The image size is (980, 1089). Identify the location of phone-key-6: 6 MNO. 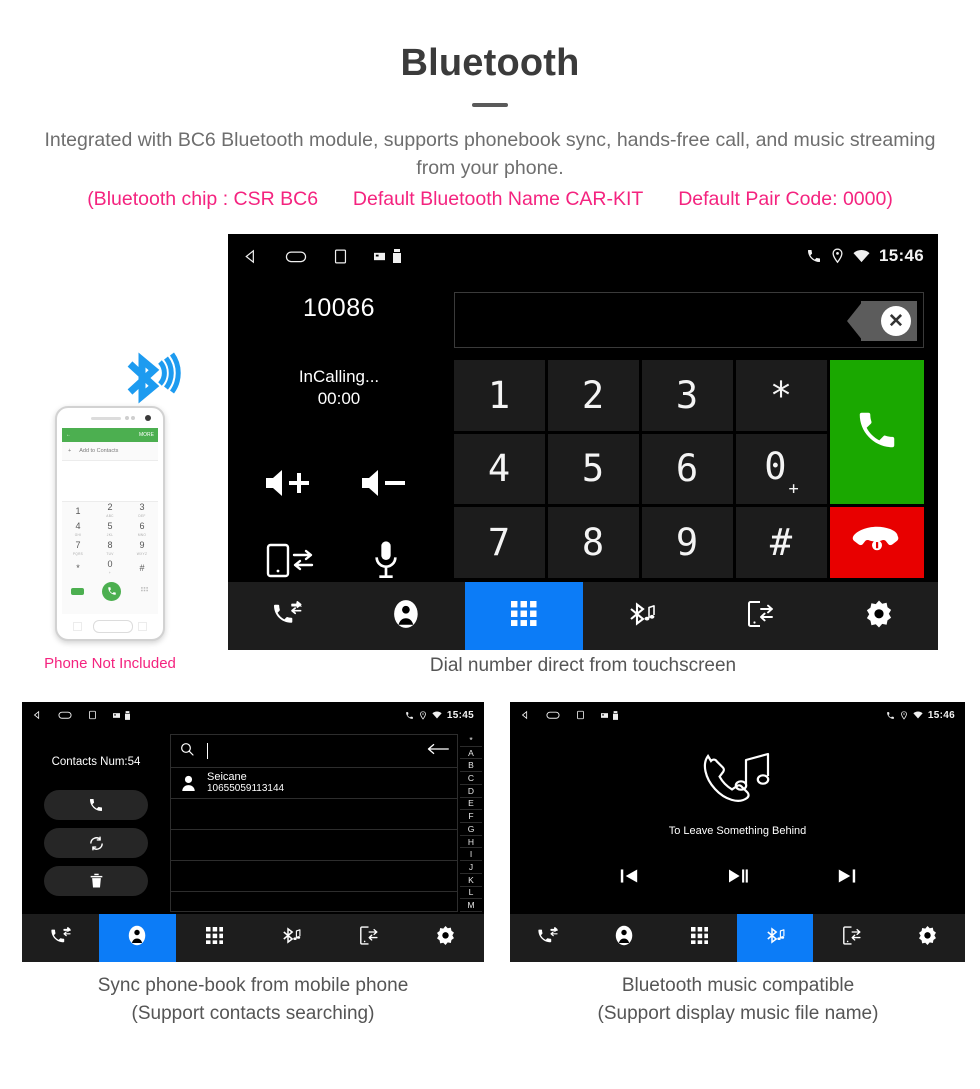
(142, 530).